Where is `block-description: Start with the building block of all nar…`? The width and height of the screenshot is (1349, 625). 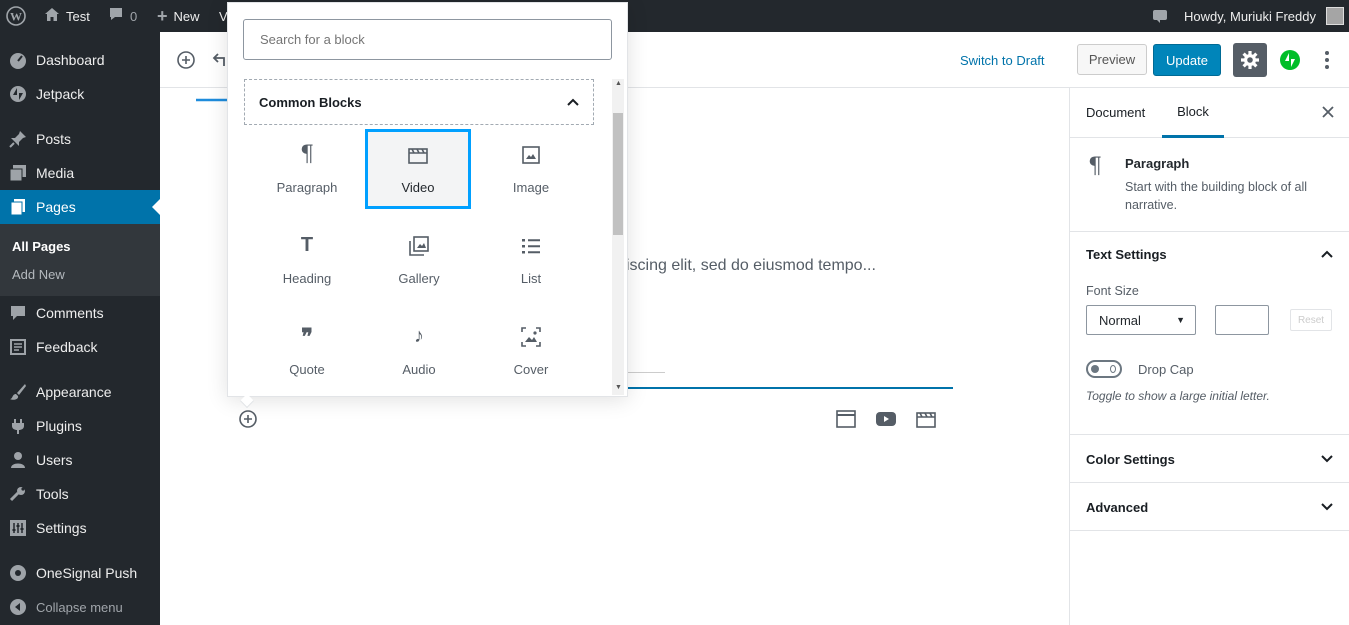
block-description: Start with the building block of all nar… is located at coordinates (1216, 196).